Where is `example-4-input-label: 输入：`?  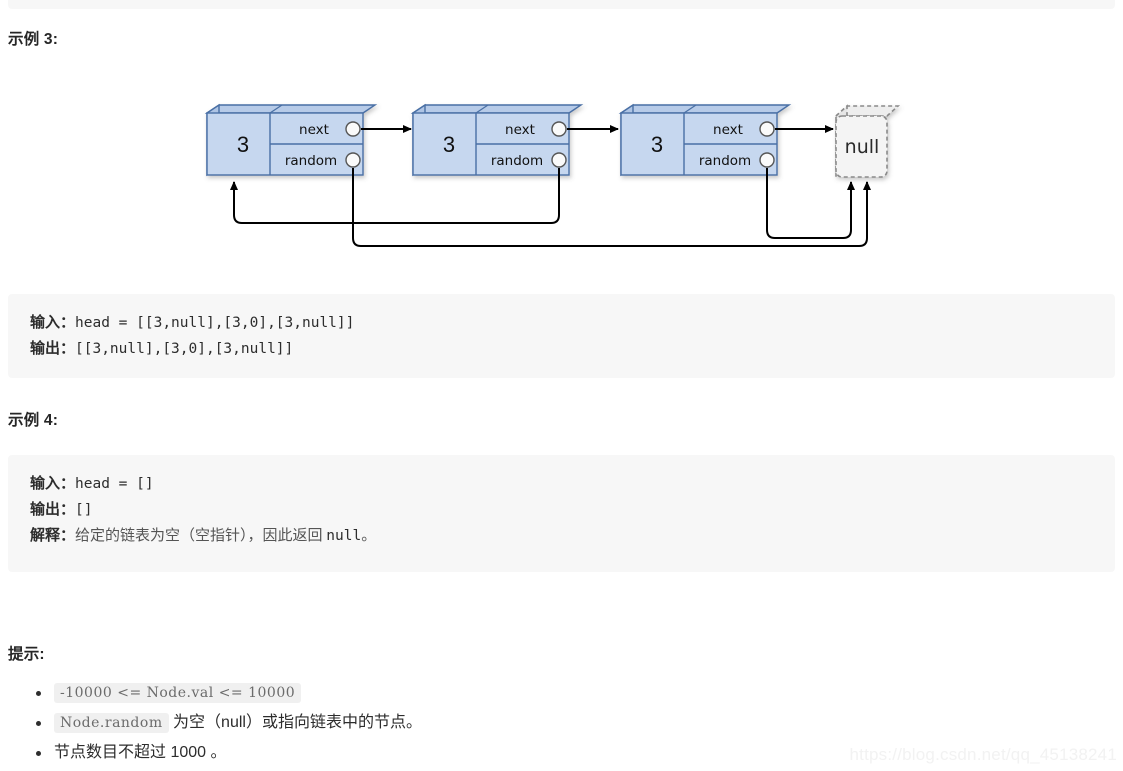
example-4-input-label: 输入： is located at coordinates (53, 484).